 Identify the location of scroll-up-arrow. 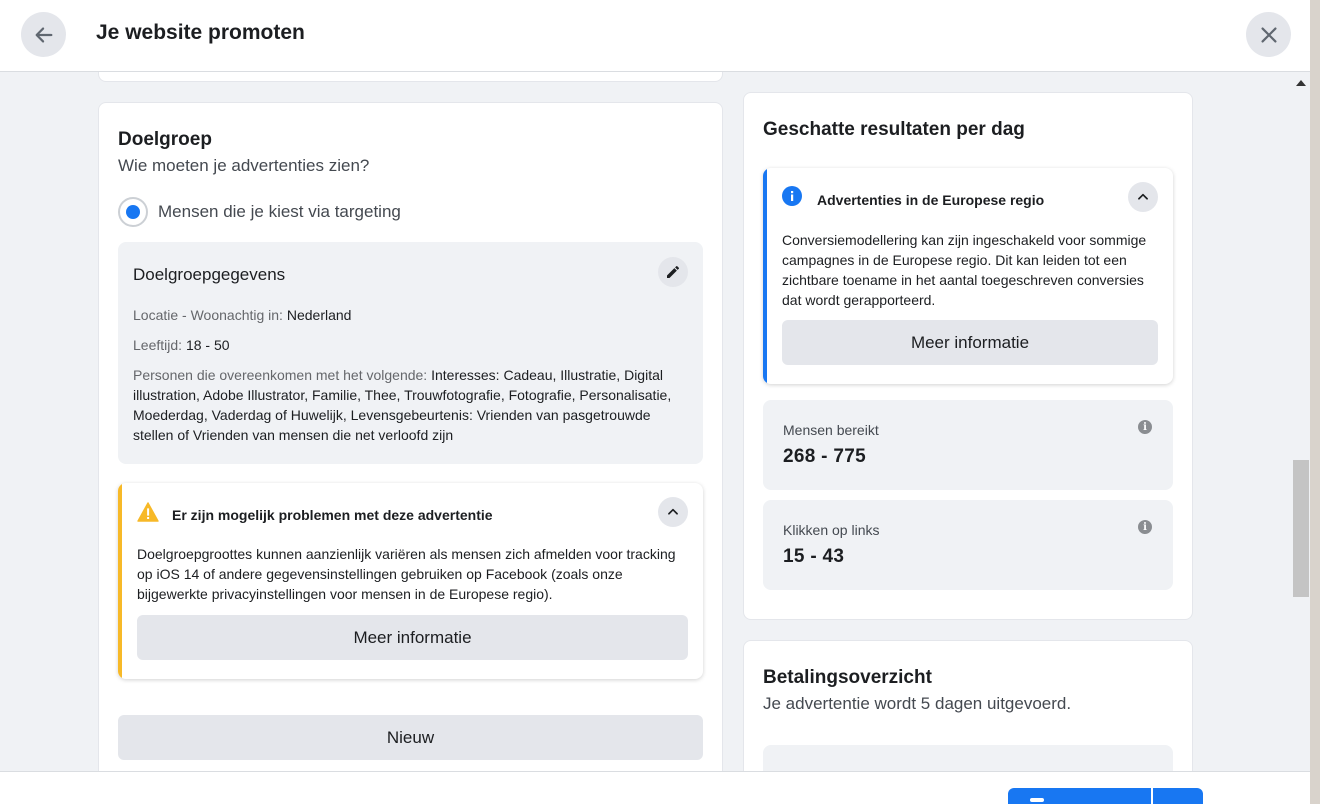
(1301, 83).